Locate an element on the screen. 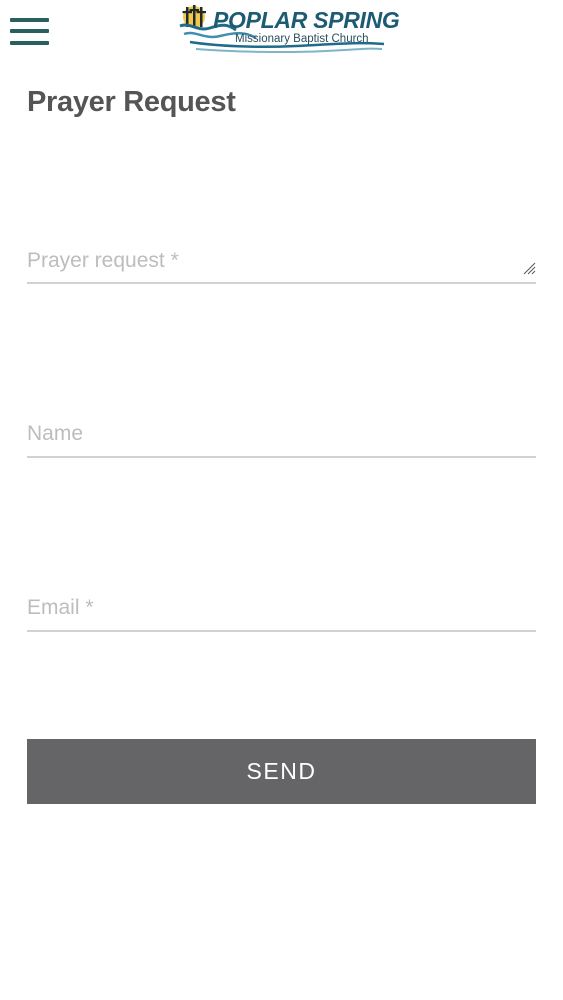 The height and width of the screenshot is (1000, 563). email-field is located at coordinates (281, 611).